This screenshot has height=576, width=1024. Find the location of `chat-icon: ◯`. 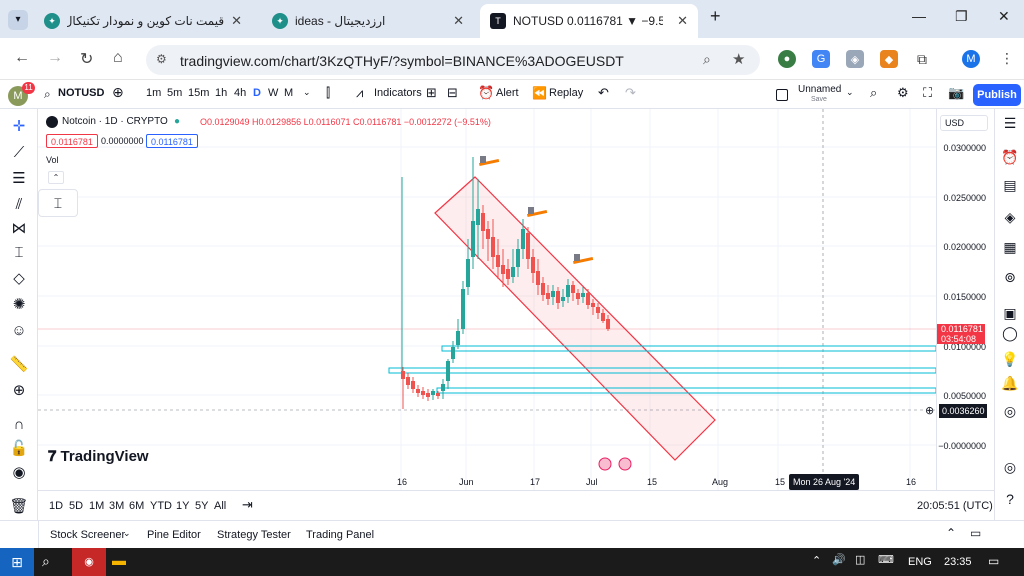

chat-icon: ◯ is located at coordinates (1010, 333).